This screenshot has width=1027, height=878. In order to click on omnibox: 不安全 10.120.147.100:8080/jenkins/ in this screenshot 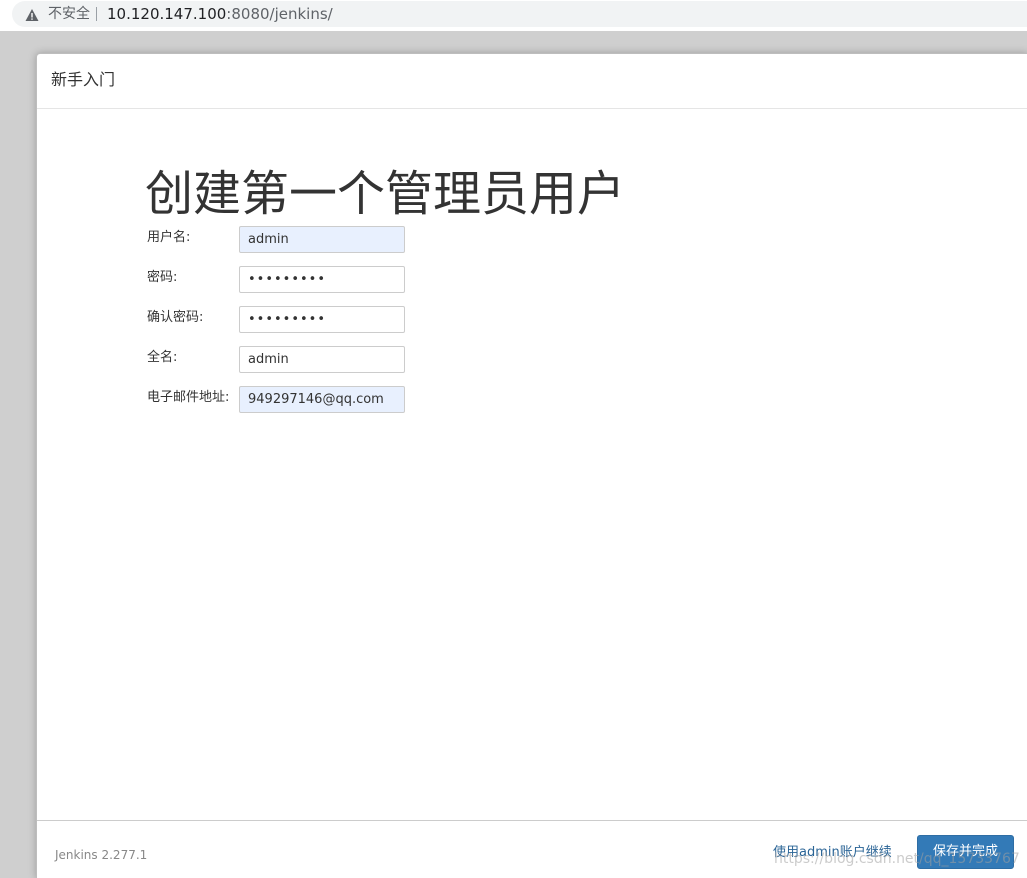, I will do `click(519, 14)`.